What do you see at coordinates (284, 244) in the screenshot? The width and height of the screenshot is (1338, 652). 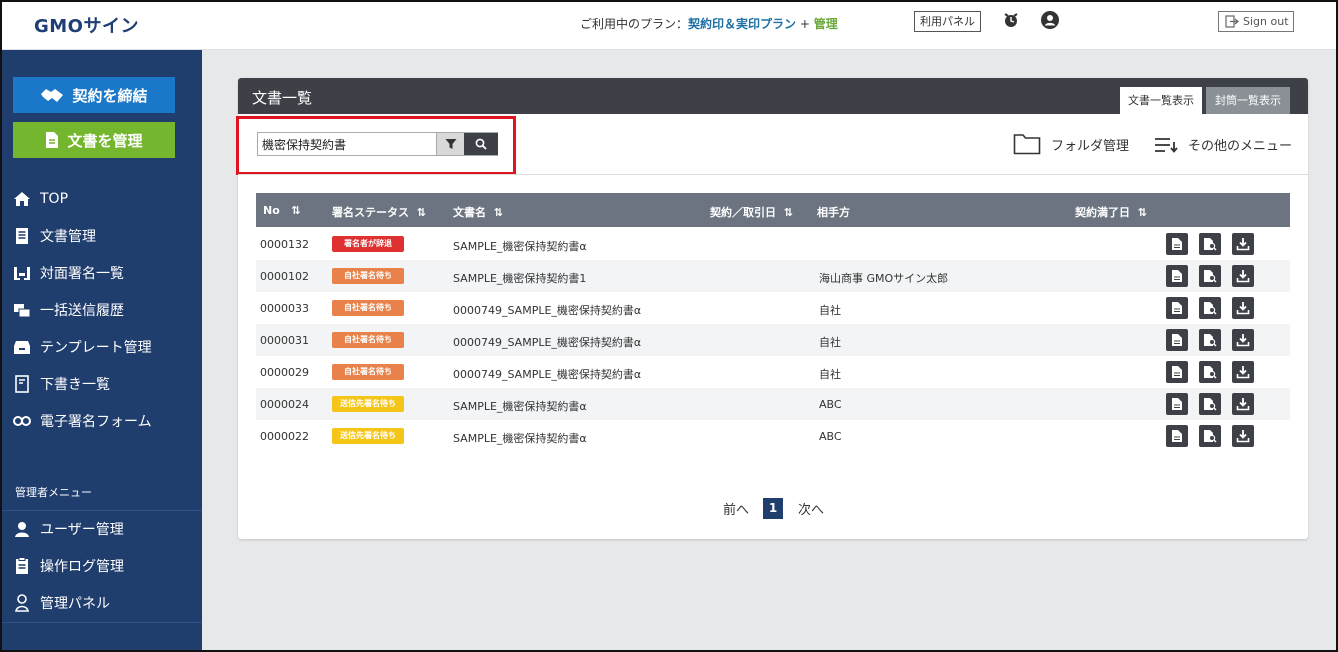 I see `row-no: 0000132` at bounding box center [284, 244].